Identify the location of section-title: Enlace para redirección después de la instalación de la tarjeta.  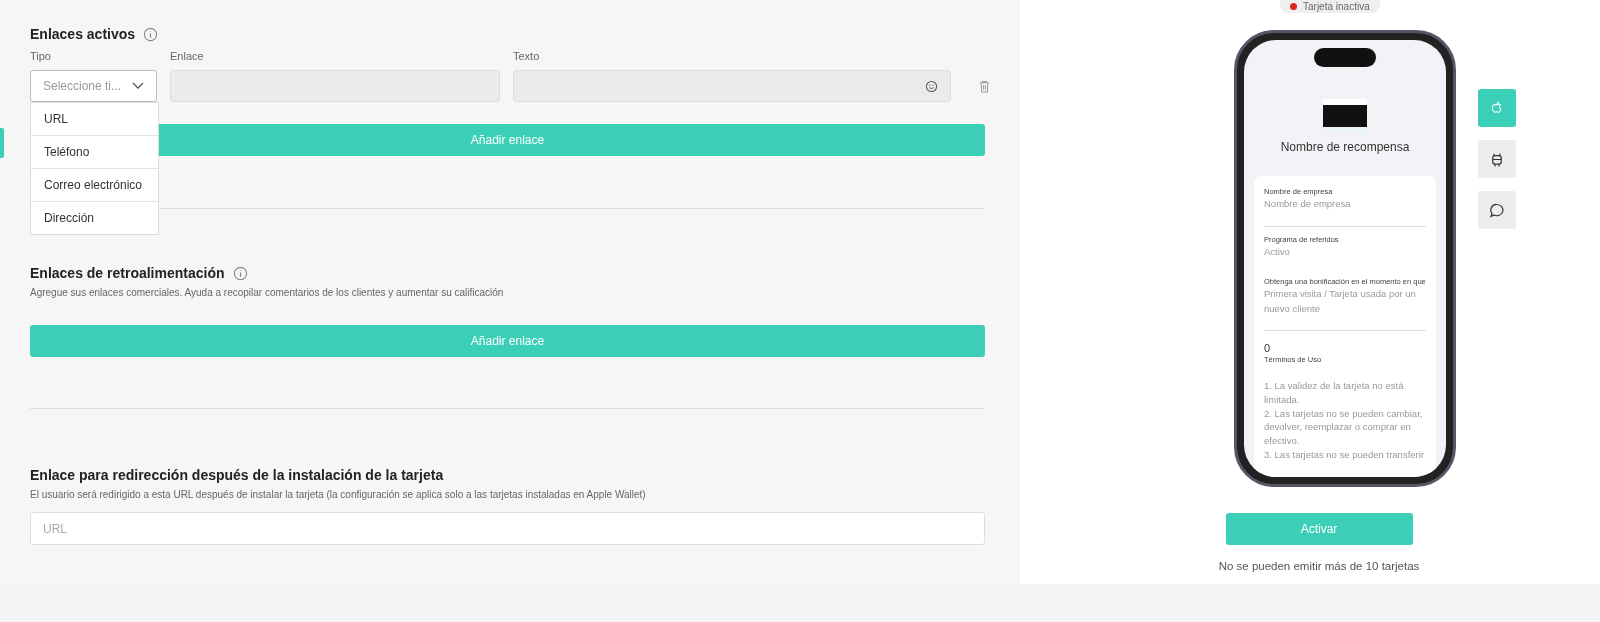
(237, 475).